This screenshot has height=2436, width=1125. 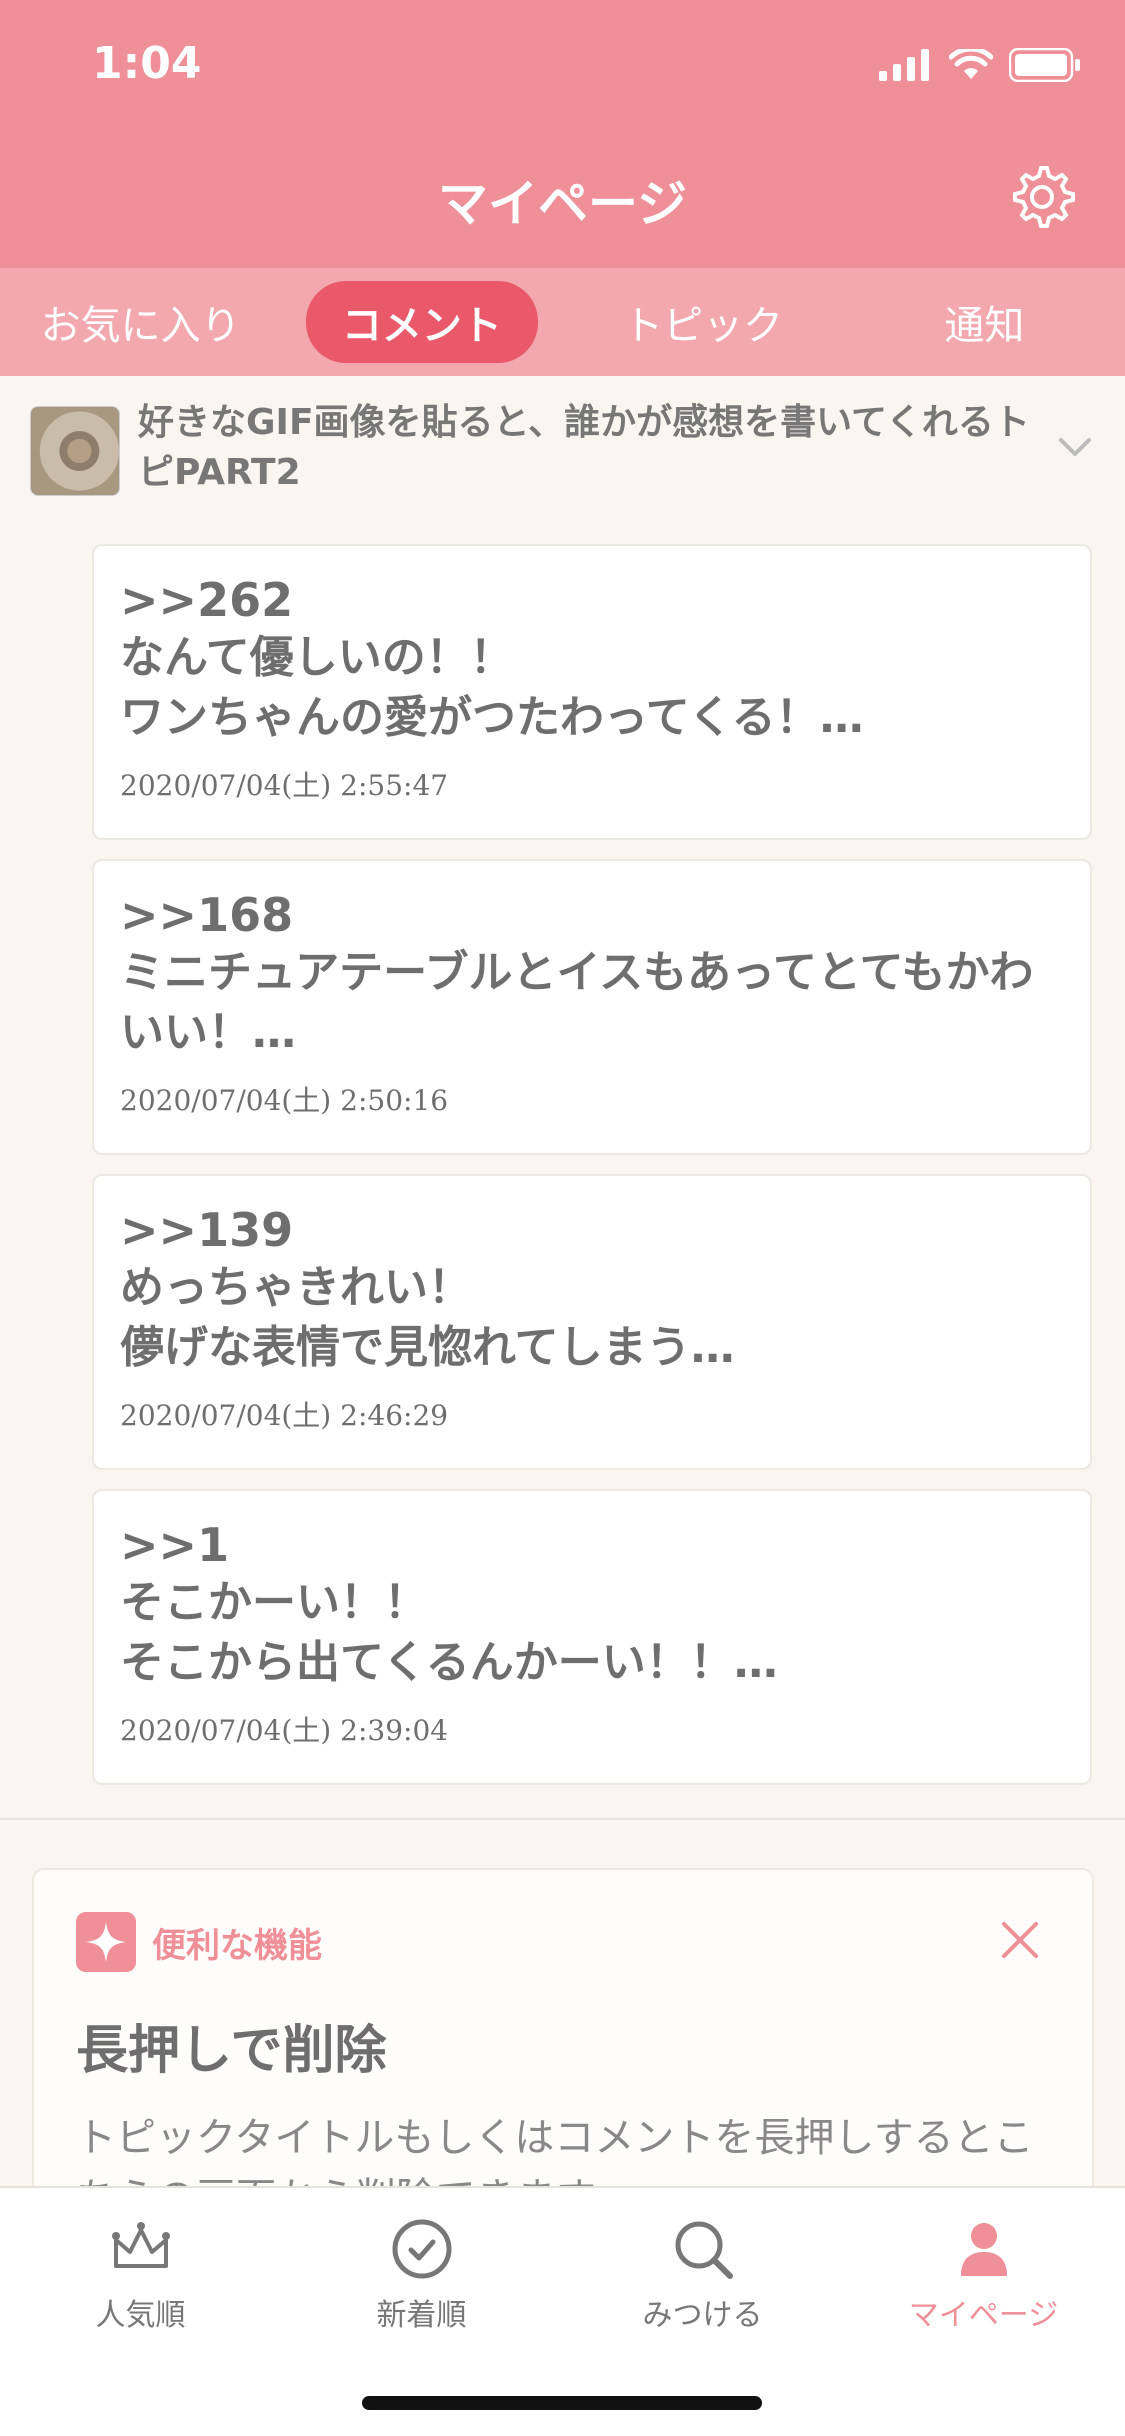 I want to click on comment-date: 2020/07/04(土) 2:50:16, so click(x=284, y=1100).